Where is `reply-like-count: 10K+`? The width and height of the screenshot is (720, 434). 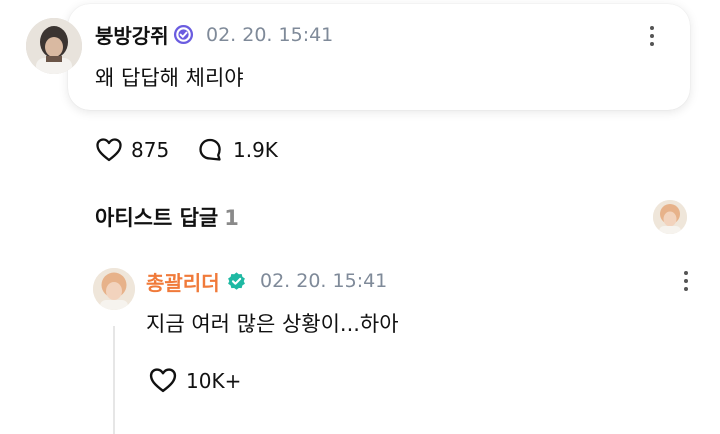
reply-like-count: 10K+ is located at coordinates (214, 380).